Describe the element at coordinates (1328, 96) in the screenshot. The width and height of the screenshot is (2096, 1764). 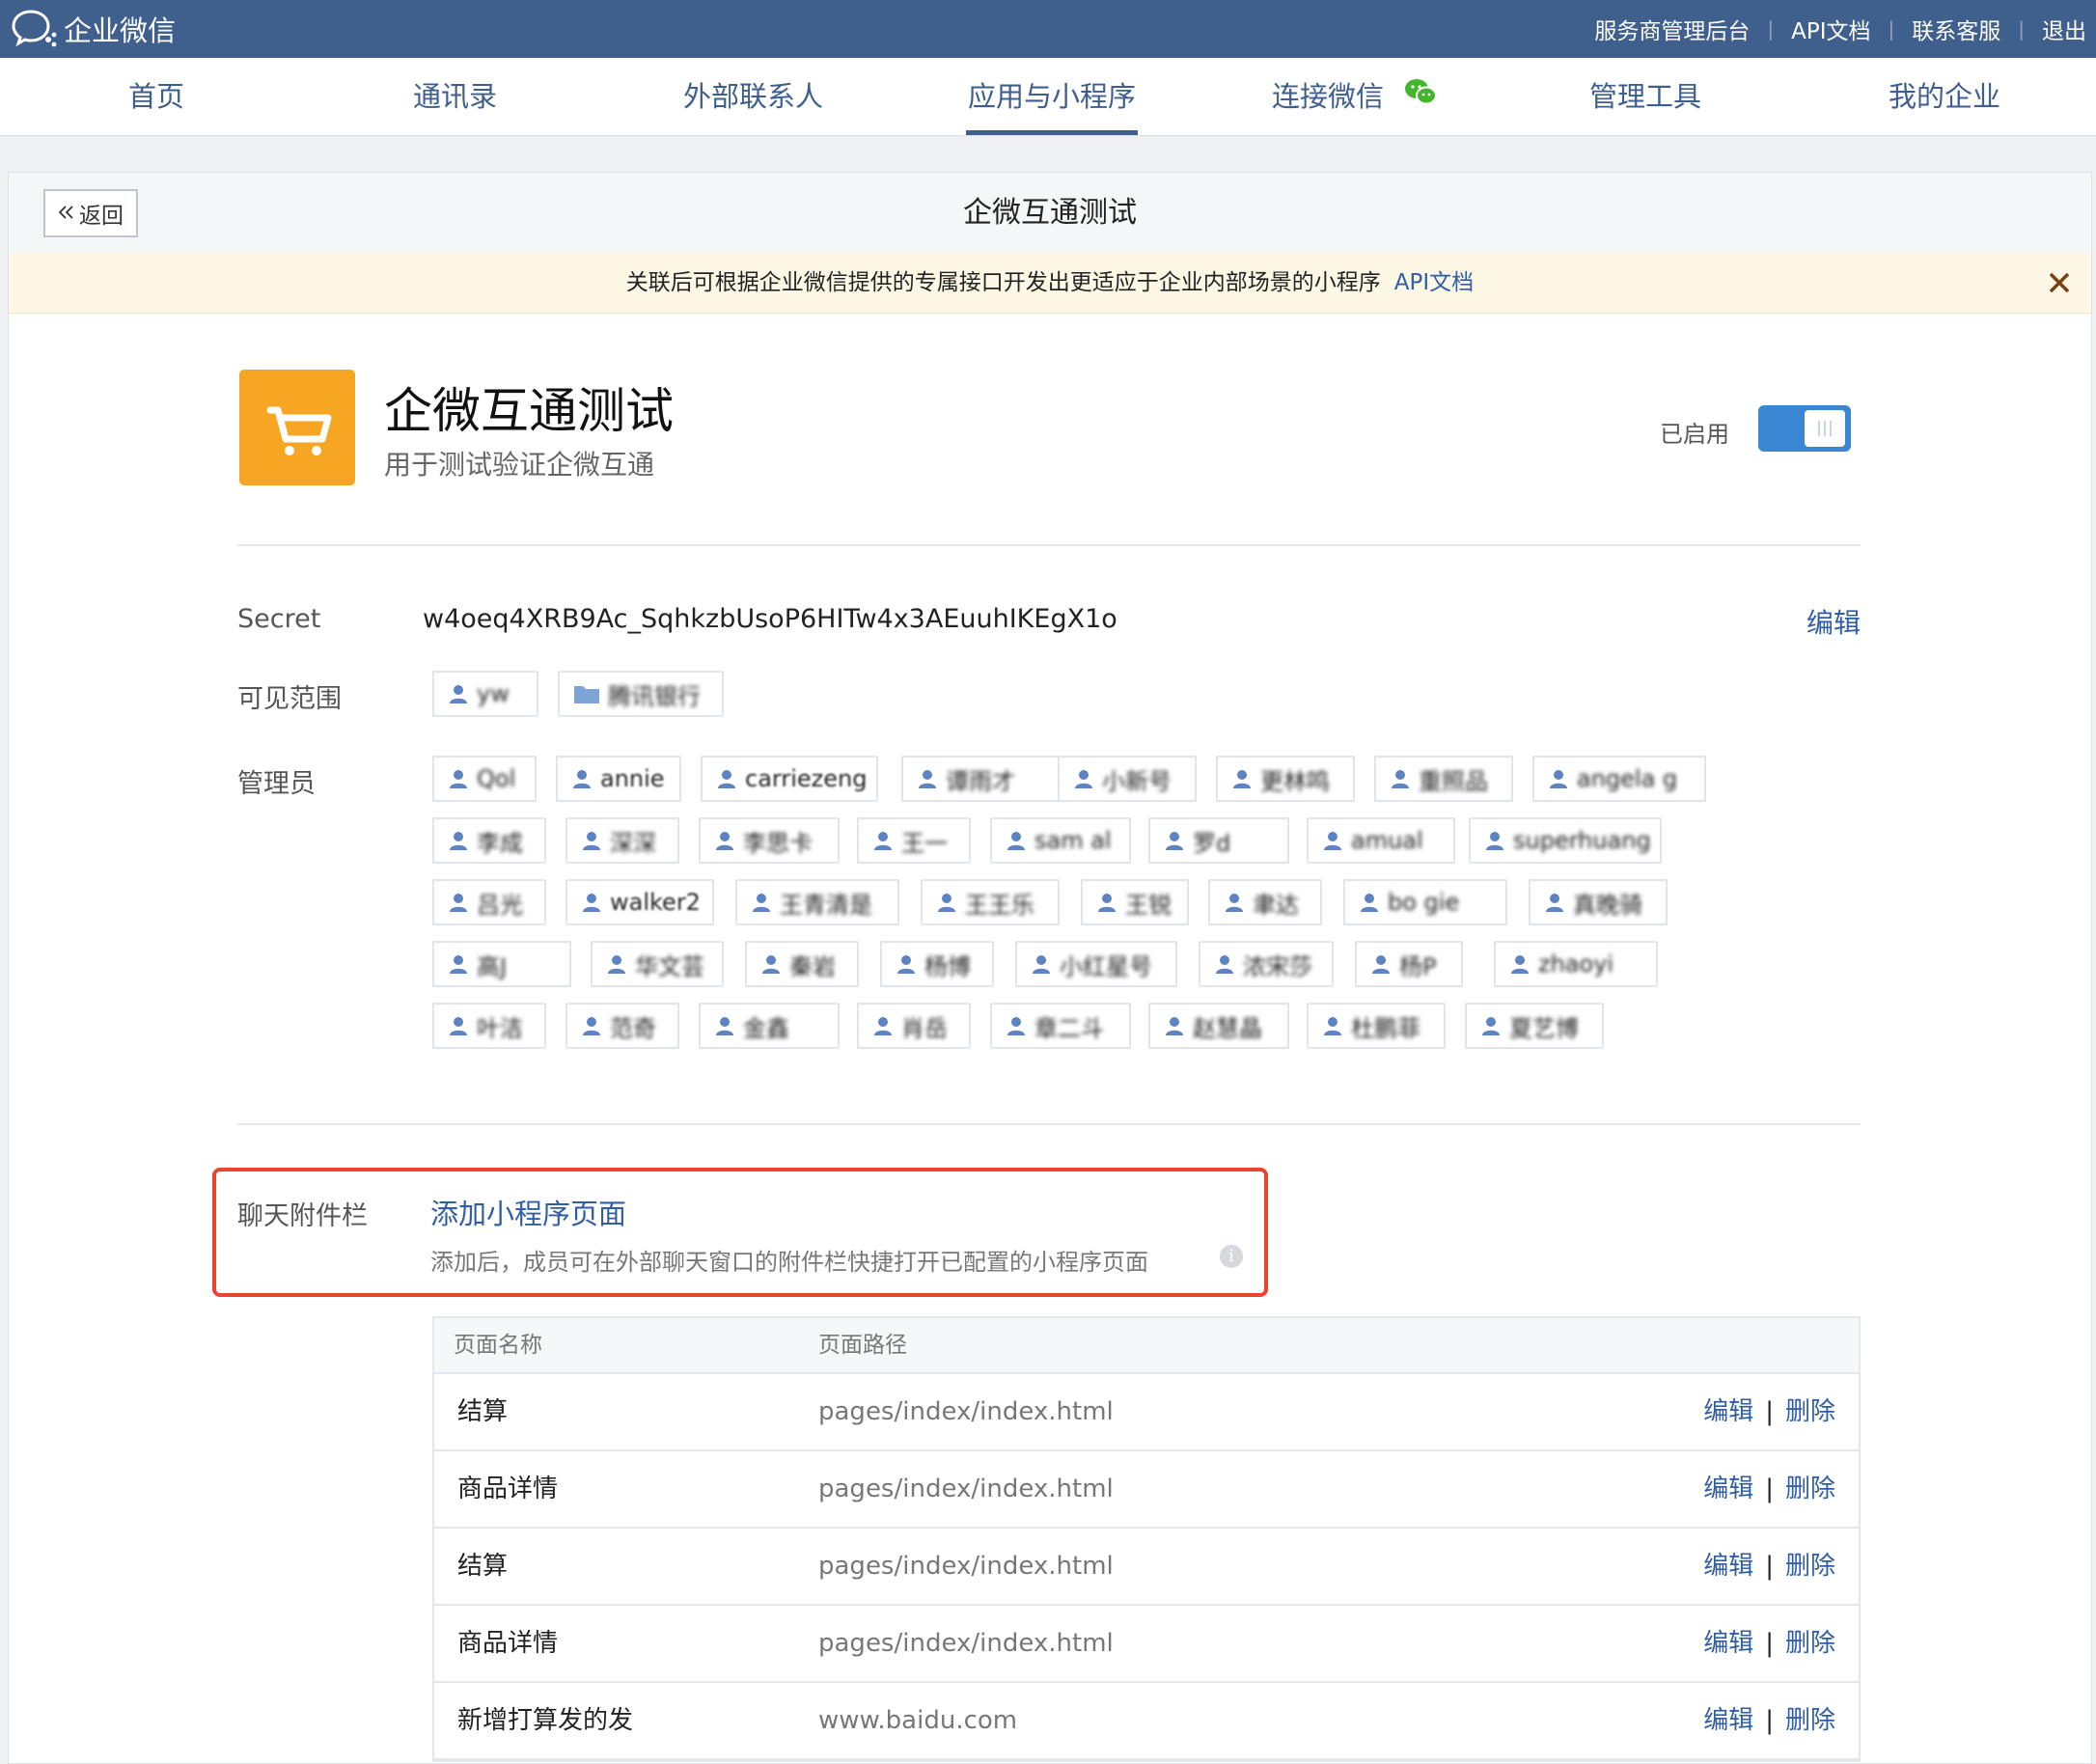
I see `nav-connect-wechat-label: 连接微信` at that location.